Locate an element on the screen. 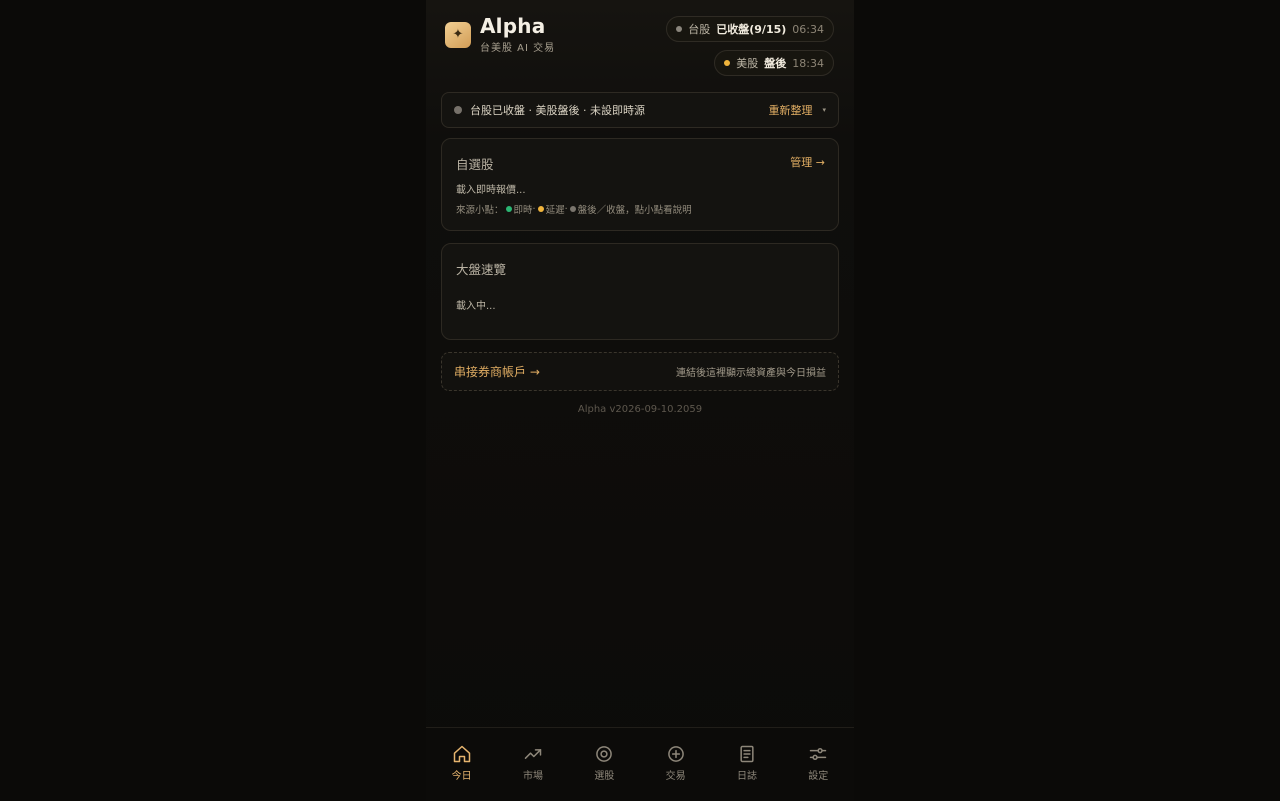 The image size is (1280, 801). legend-closed: 盤後／收盤，點小點看說明 is located at coordinates (634, 210).